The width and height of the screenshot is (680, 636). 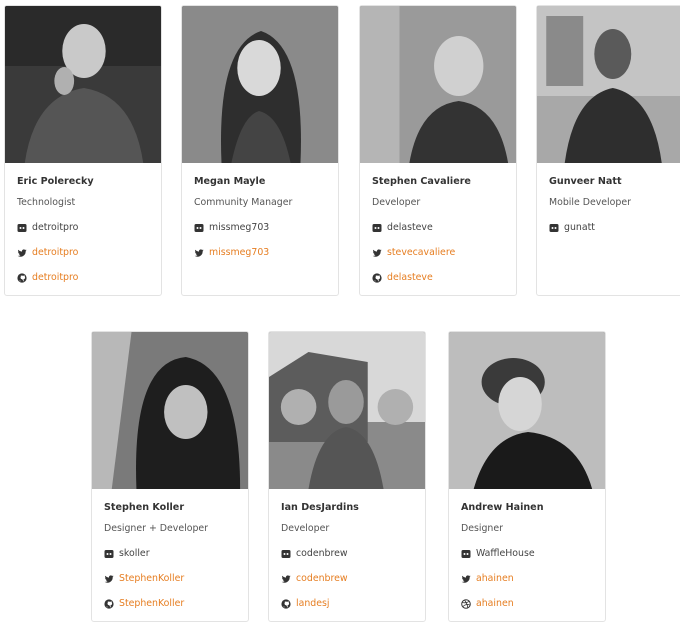 What do you see at coordinates (243, 202) in the screenshot?
I see `member-role: Community Manager` at bounding box center [243, 202].